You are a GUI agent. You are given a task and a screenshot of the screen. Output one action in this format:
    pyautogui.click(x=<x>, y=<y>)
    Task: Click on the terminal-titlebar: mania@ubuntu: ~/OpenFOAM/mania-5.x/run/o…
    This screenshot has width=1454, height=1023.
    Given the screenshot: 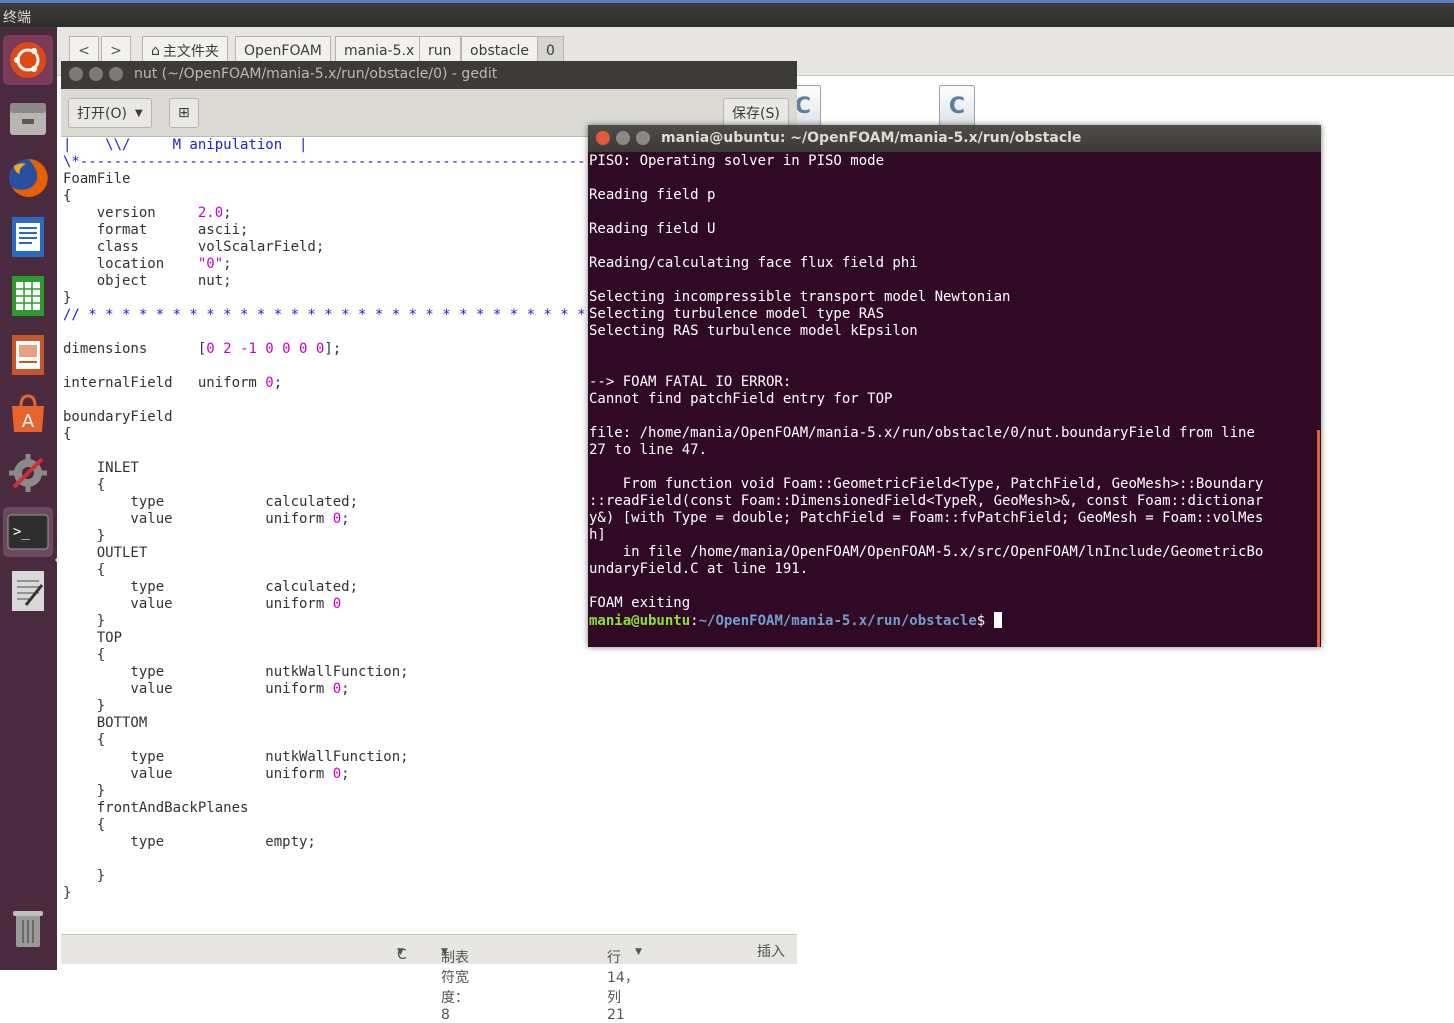 What is the action you would take?
    pyautogui.click(x=954, y=138)
    